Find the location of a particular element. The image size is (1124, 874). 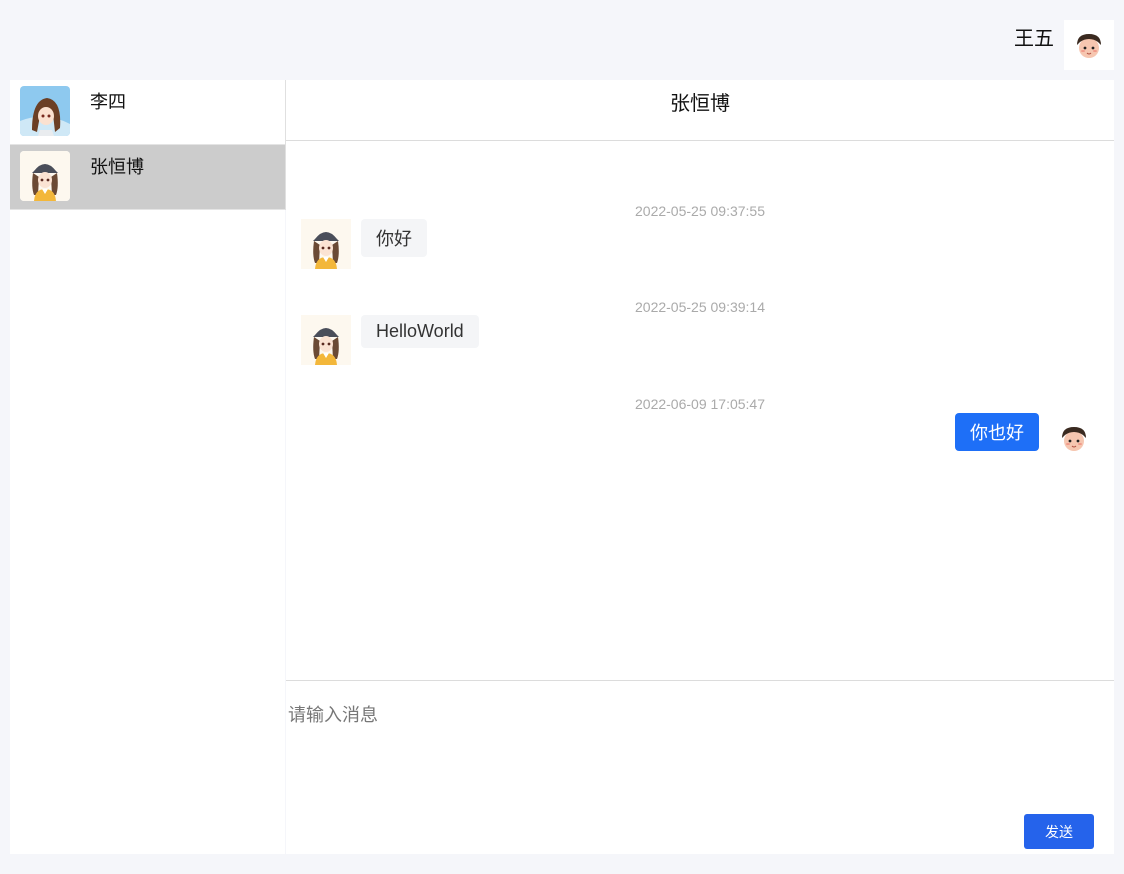

message-bubble: 你好 is located at coordinates (394, 238).